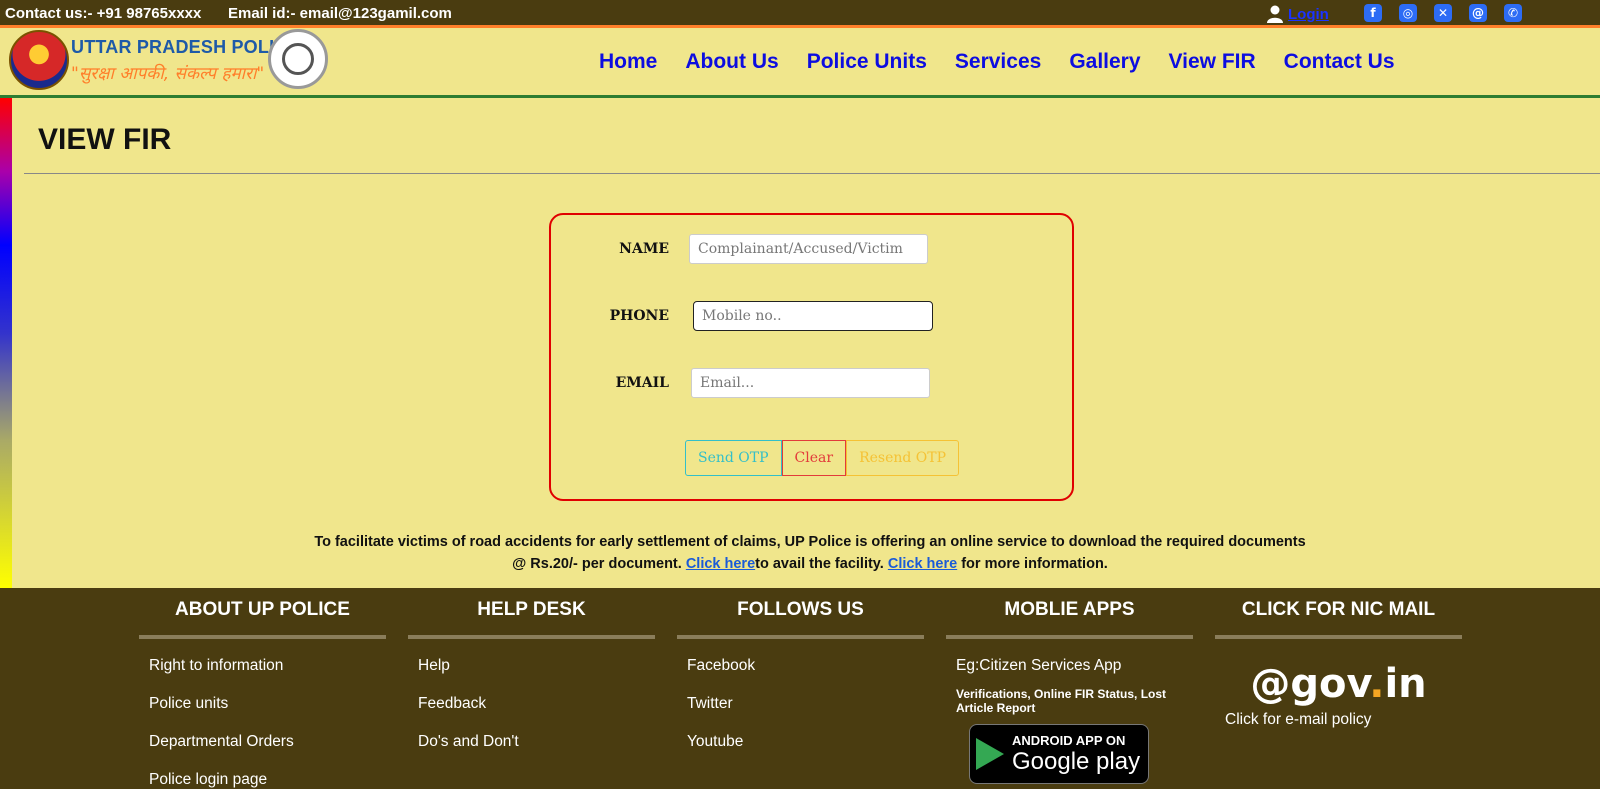 Image resolution: width=1600 pixels, height=789 pixels. I want to click on footer-link: Youtube, so click(805, 752).